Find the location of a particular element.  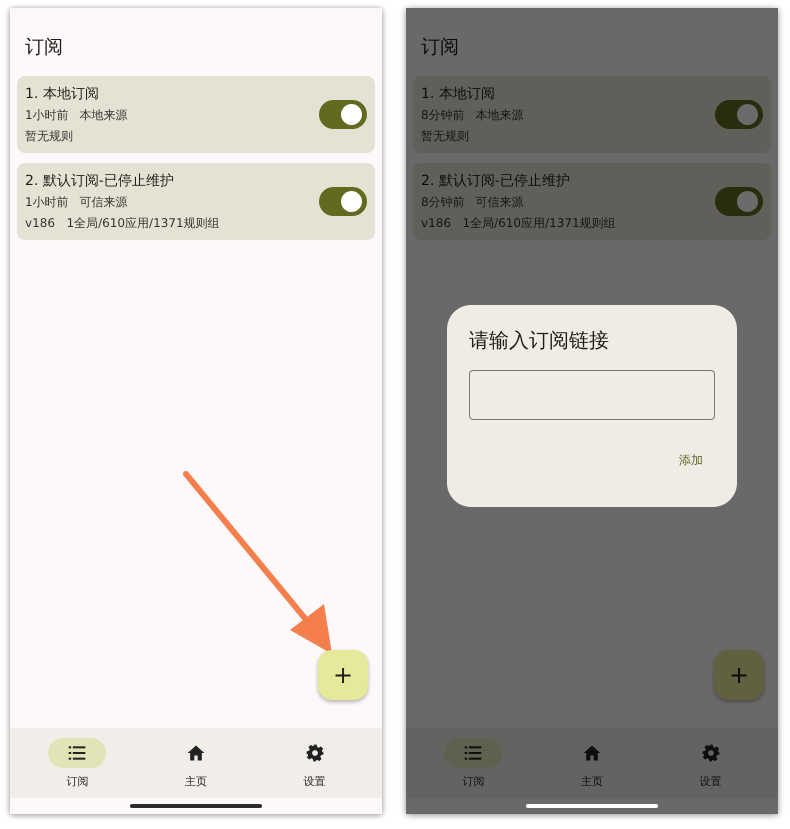

home-icon is located at coordinates (196, 752).